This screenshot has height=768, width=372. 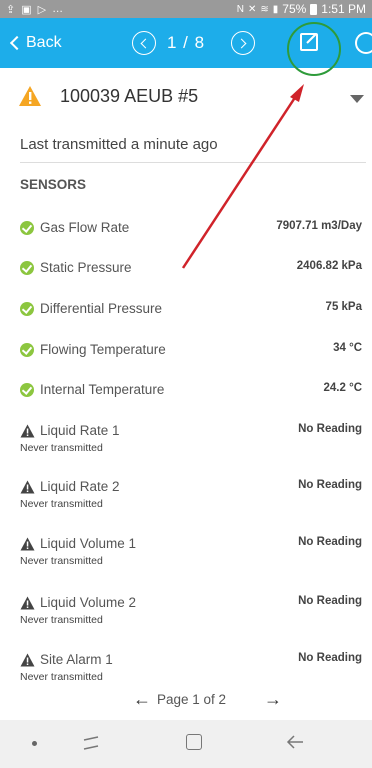 I want to click on system-nav-bar, so click(x=186, y=744).